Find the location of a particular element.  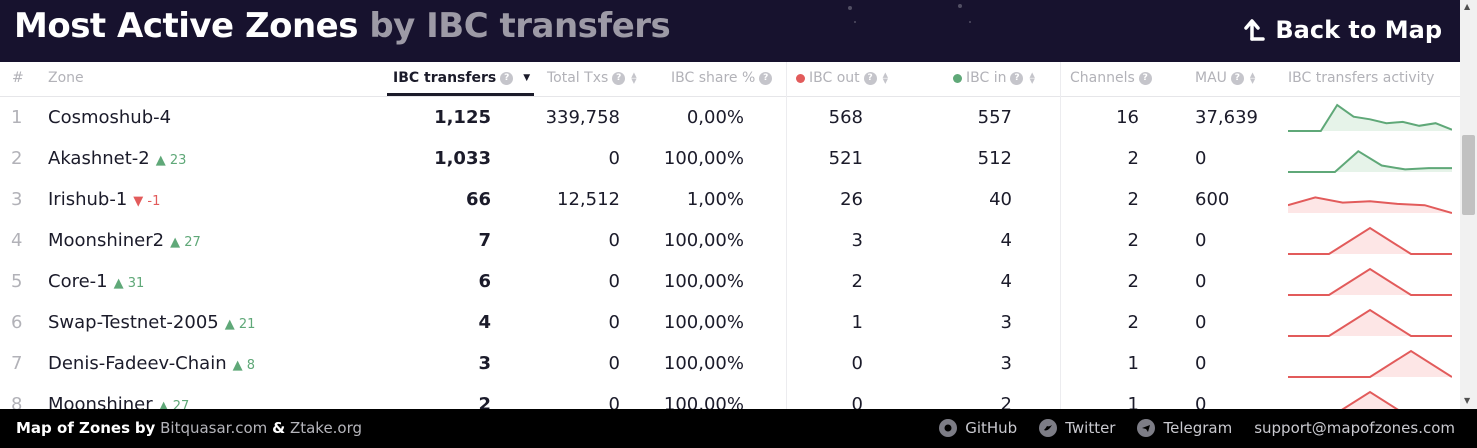

mau-value: 37,639 is located at coordinates (1226, 117).